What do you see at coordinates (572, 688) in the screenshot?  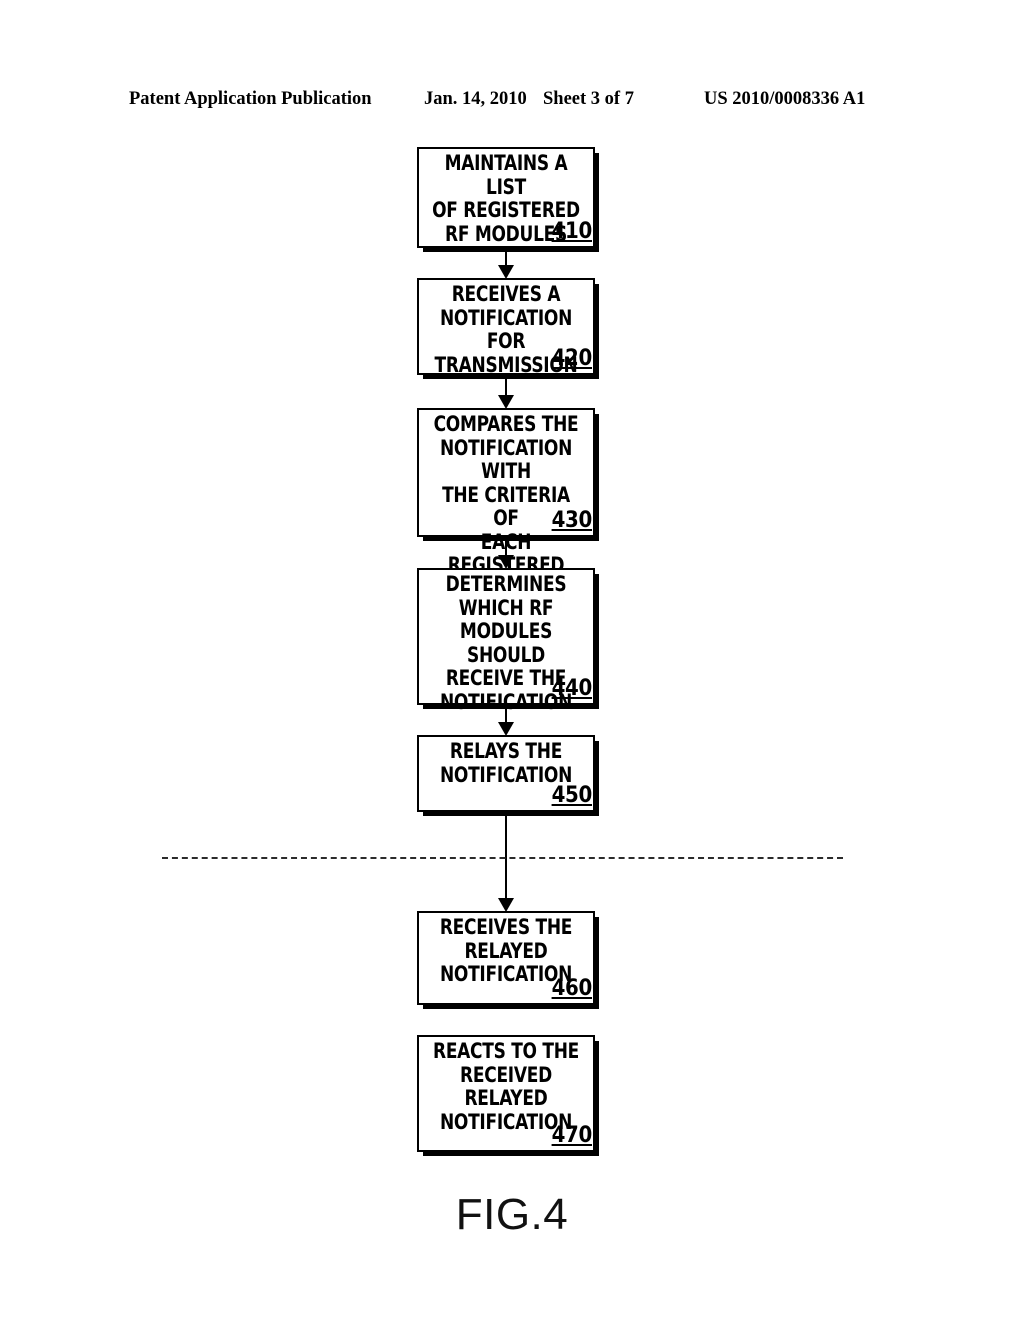 I see `flowchart-node-reference-numeral: 440` at bounding box center [572, 688].